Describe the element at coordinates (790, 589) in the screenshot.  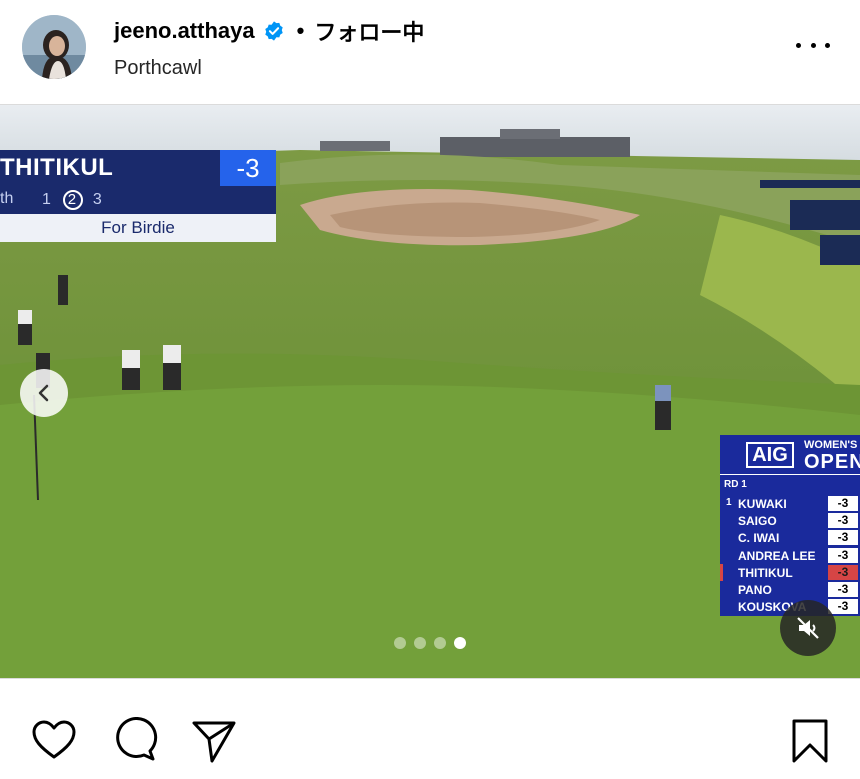
I see `leaderboard-row: PANO -3` at that location.